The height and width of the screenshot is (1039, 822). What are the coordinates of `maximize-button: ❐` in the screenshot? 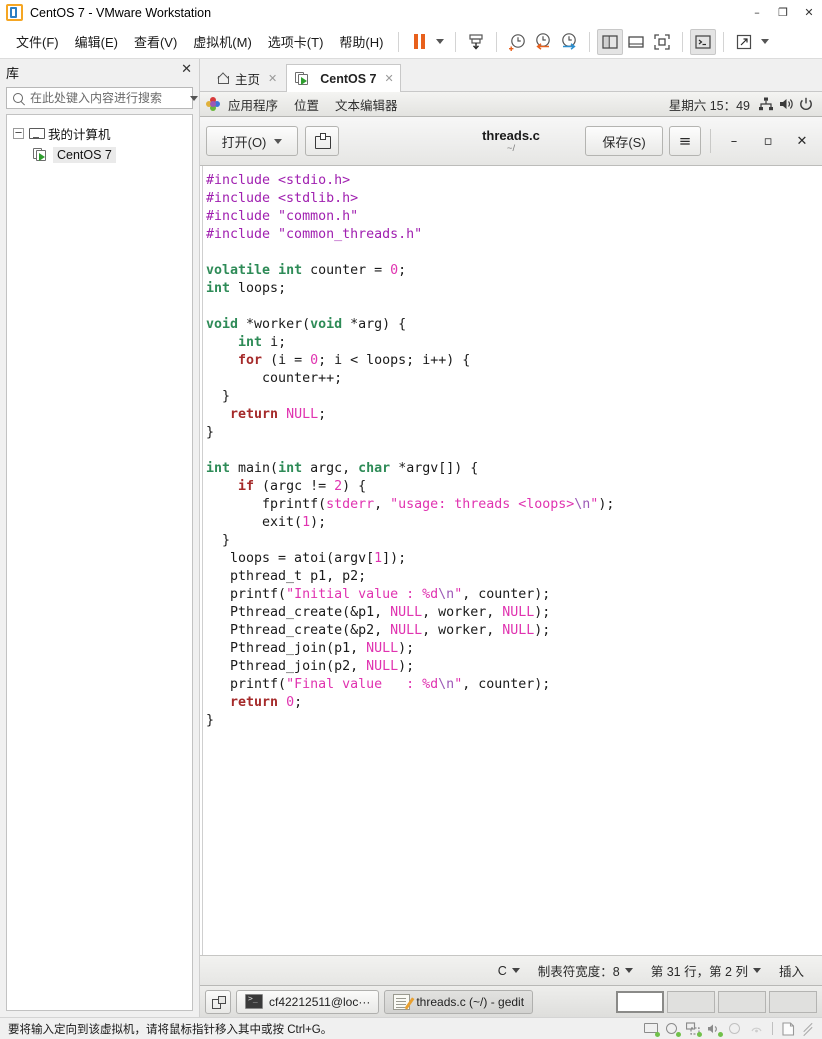 It's located at (783, 12).